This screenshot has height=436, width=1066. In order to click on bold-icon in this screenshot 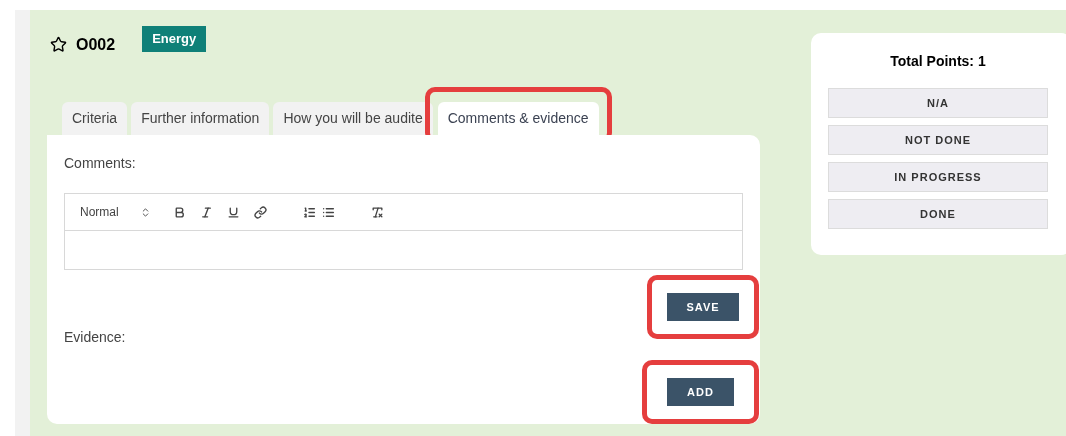, I will do `click(179, 212)`.